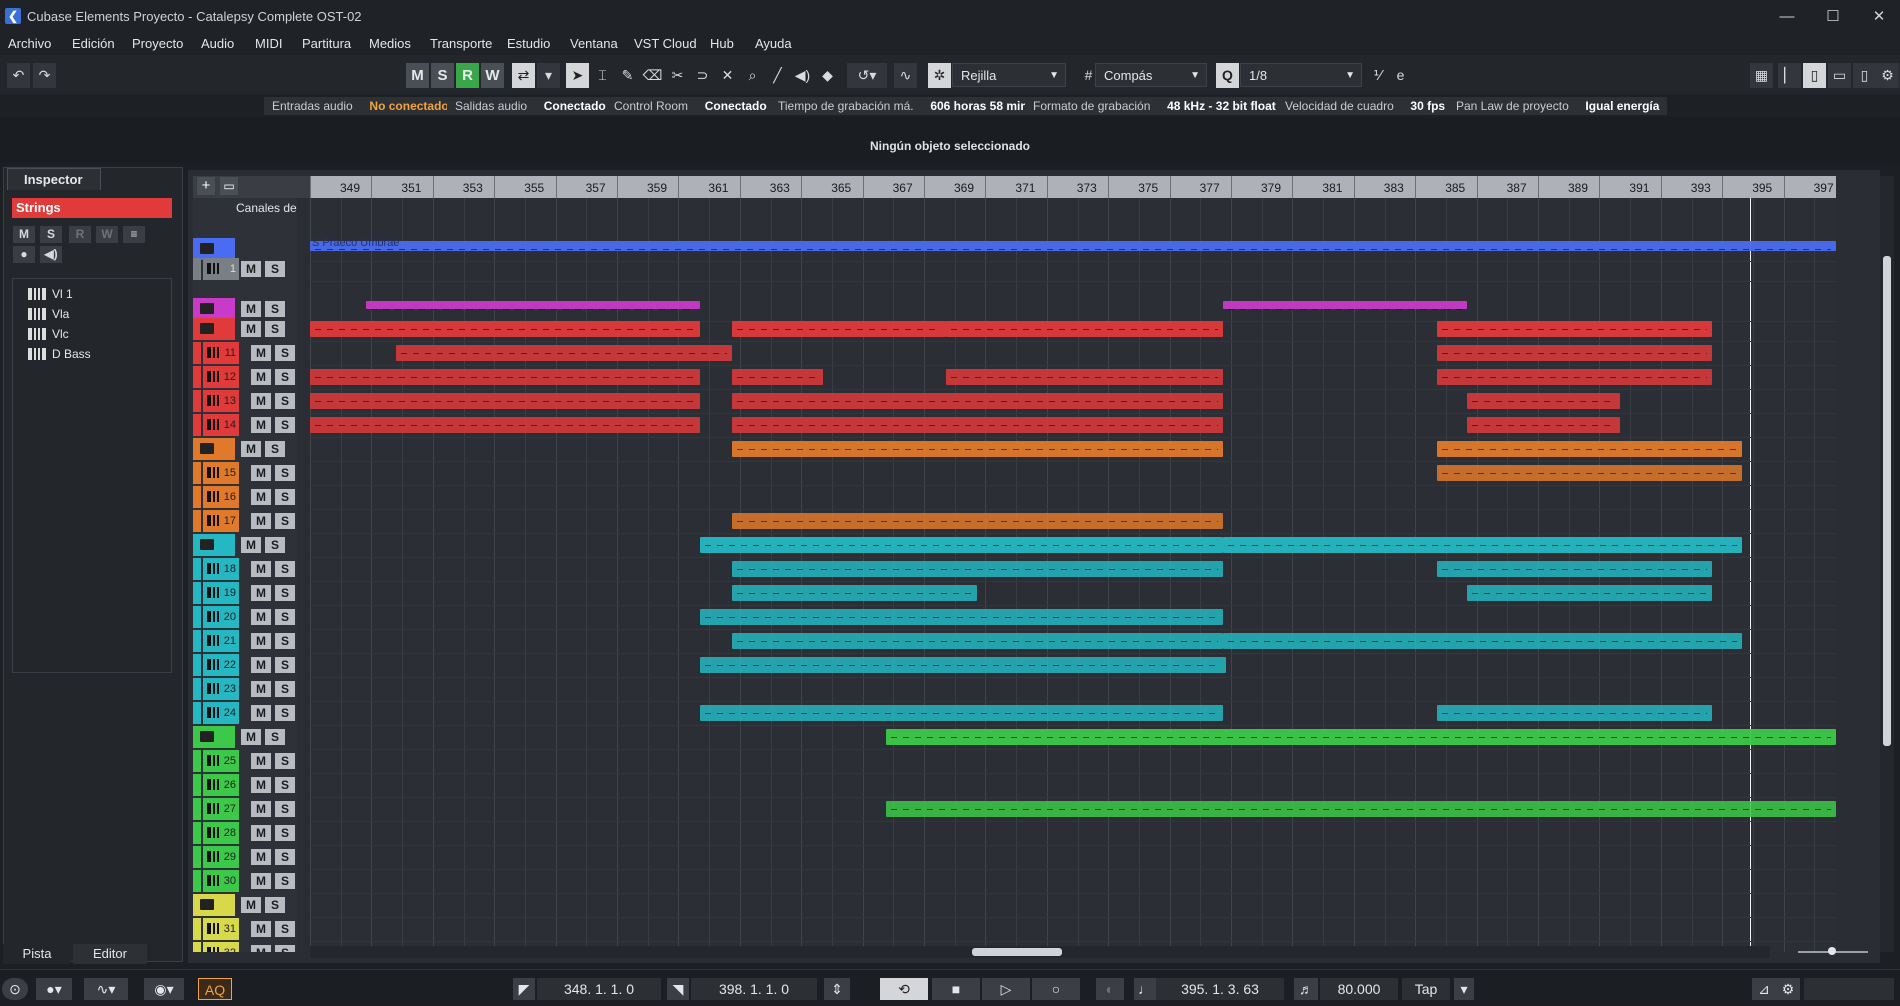  What do you see at coordinates (245, 947) in the screenshot?
I see `track-row: 32 MS` at bounding box center [245, 947].